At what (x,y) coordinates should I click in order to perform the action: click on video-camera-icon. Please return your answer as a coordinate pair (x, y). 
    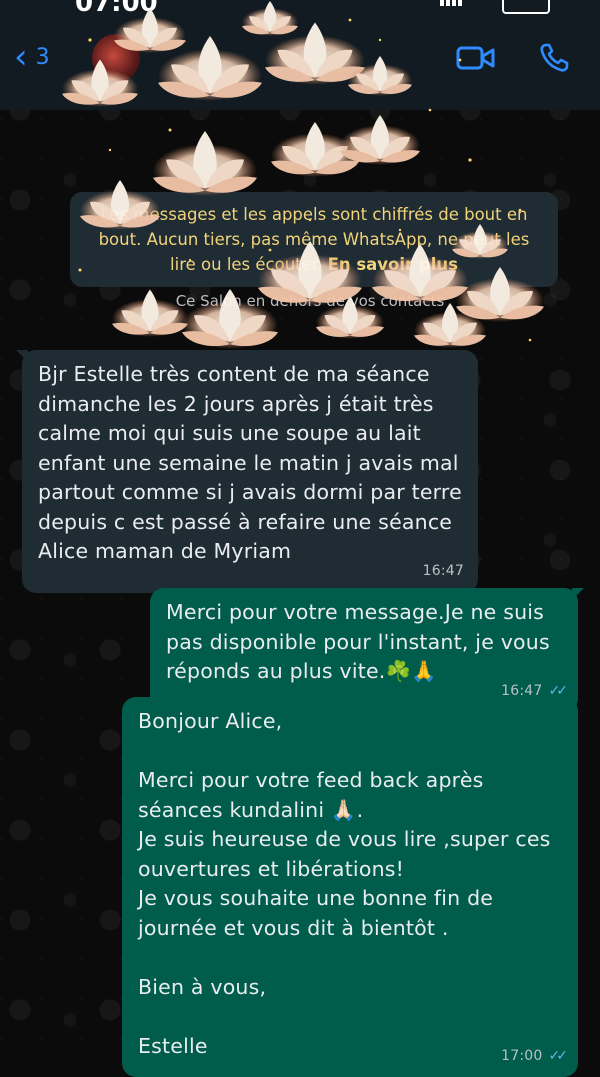
    Looking at the image, I should click on (476, 58).